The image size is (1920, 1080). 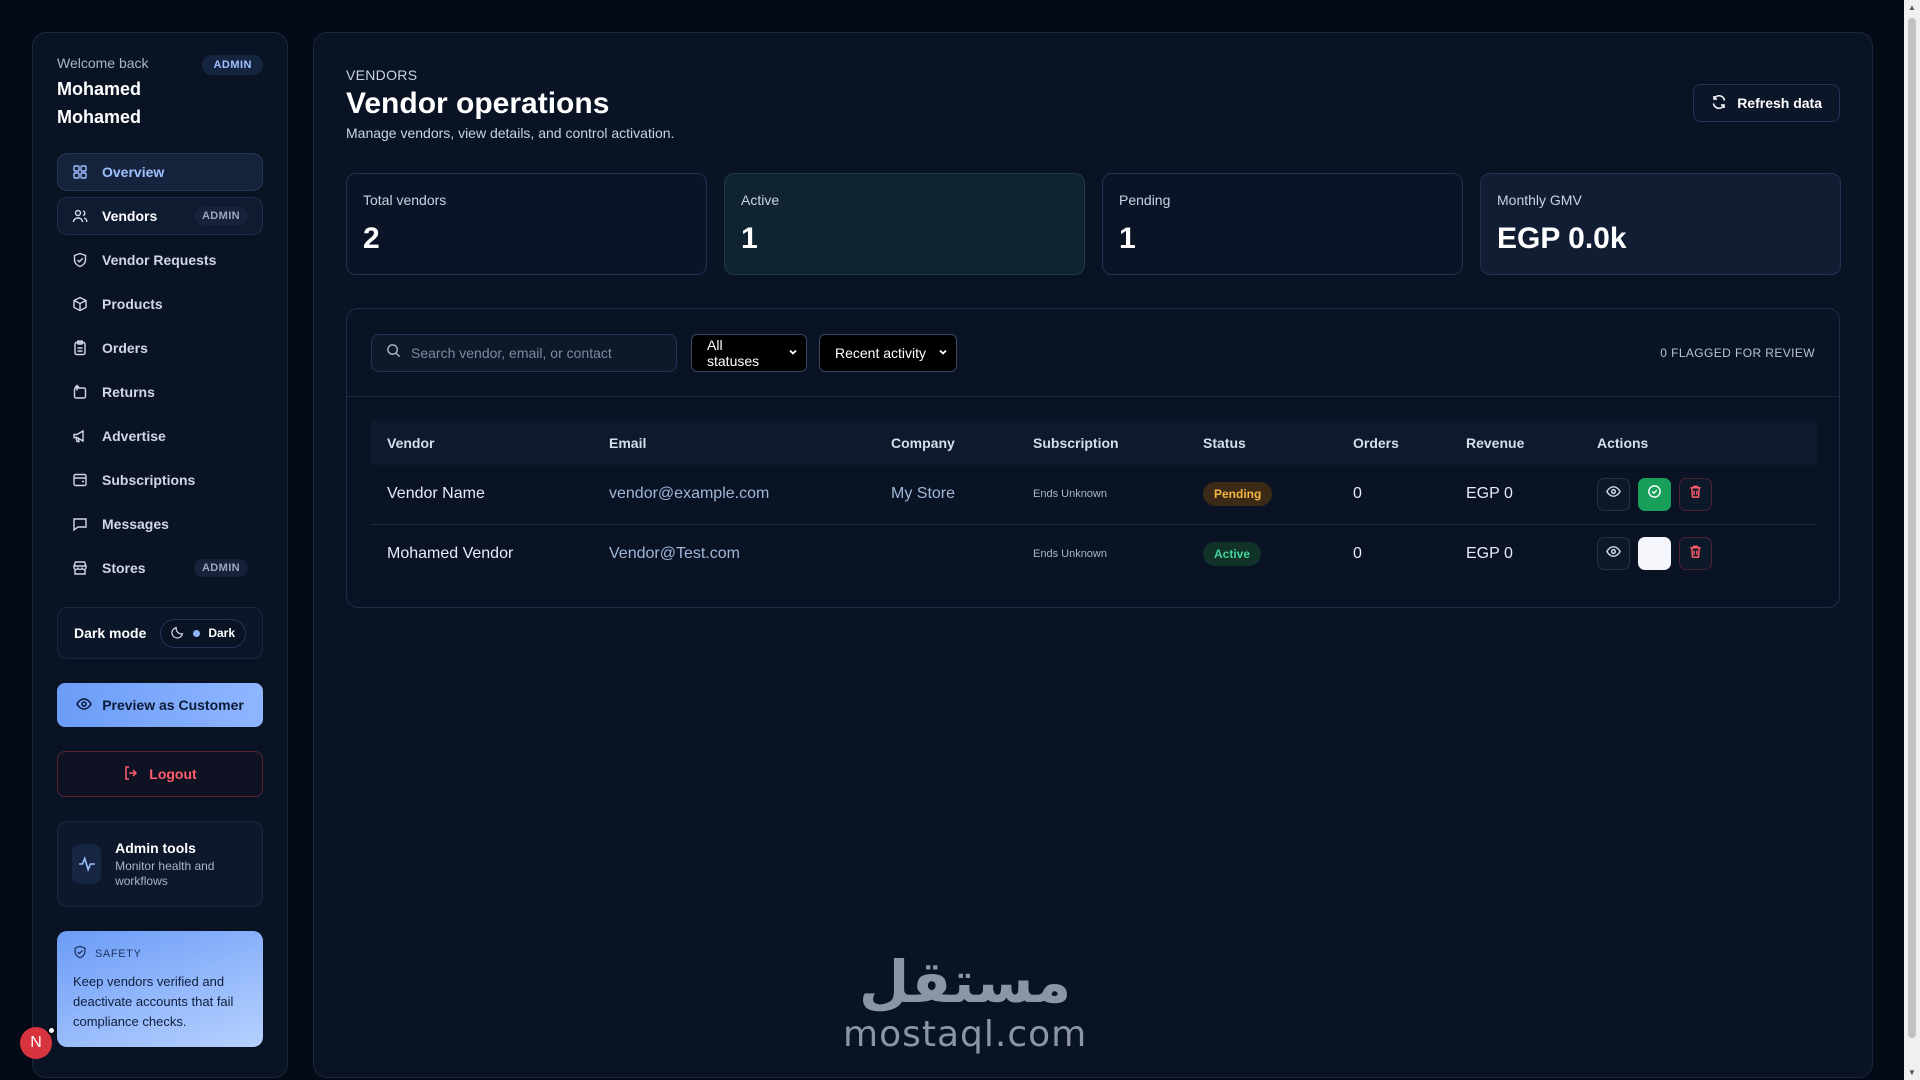 I want to click on stat-value: 2, so click(x=371, y=238).